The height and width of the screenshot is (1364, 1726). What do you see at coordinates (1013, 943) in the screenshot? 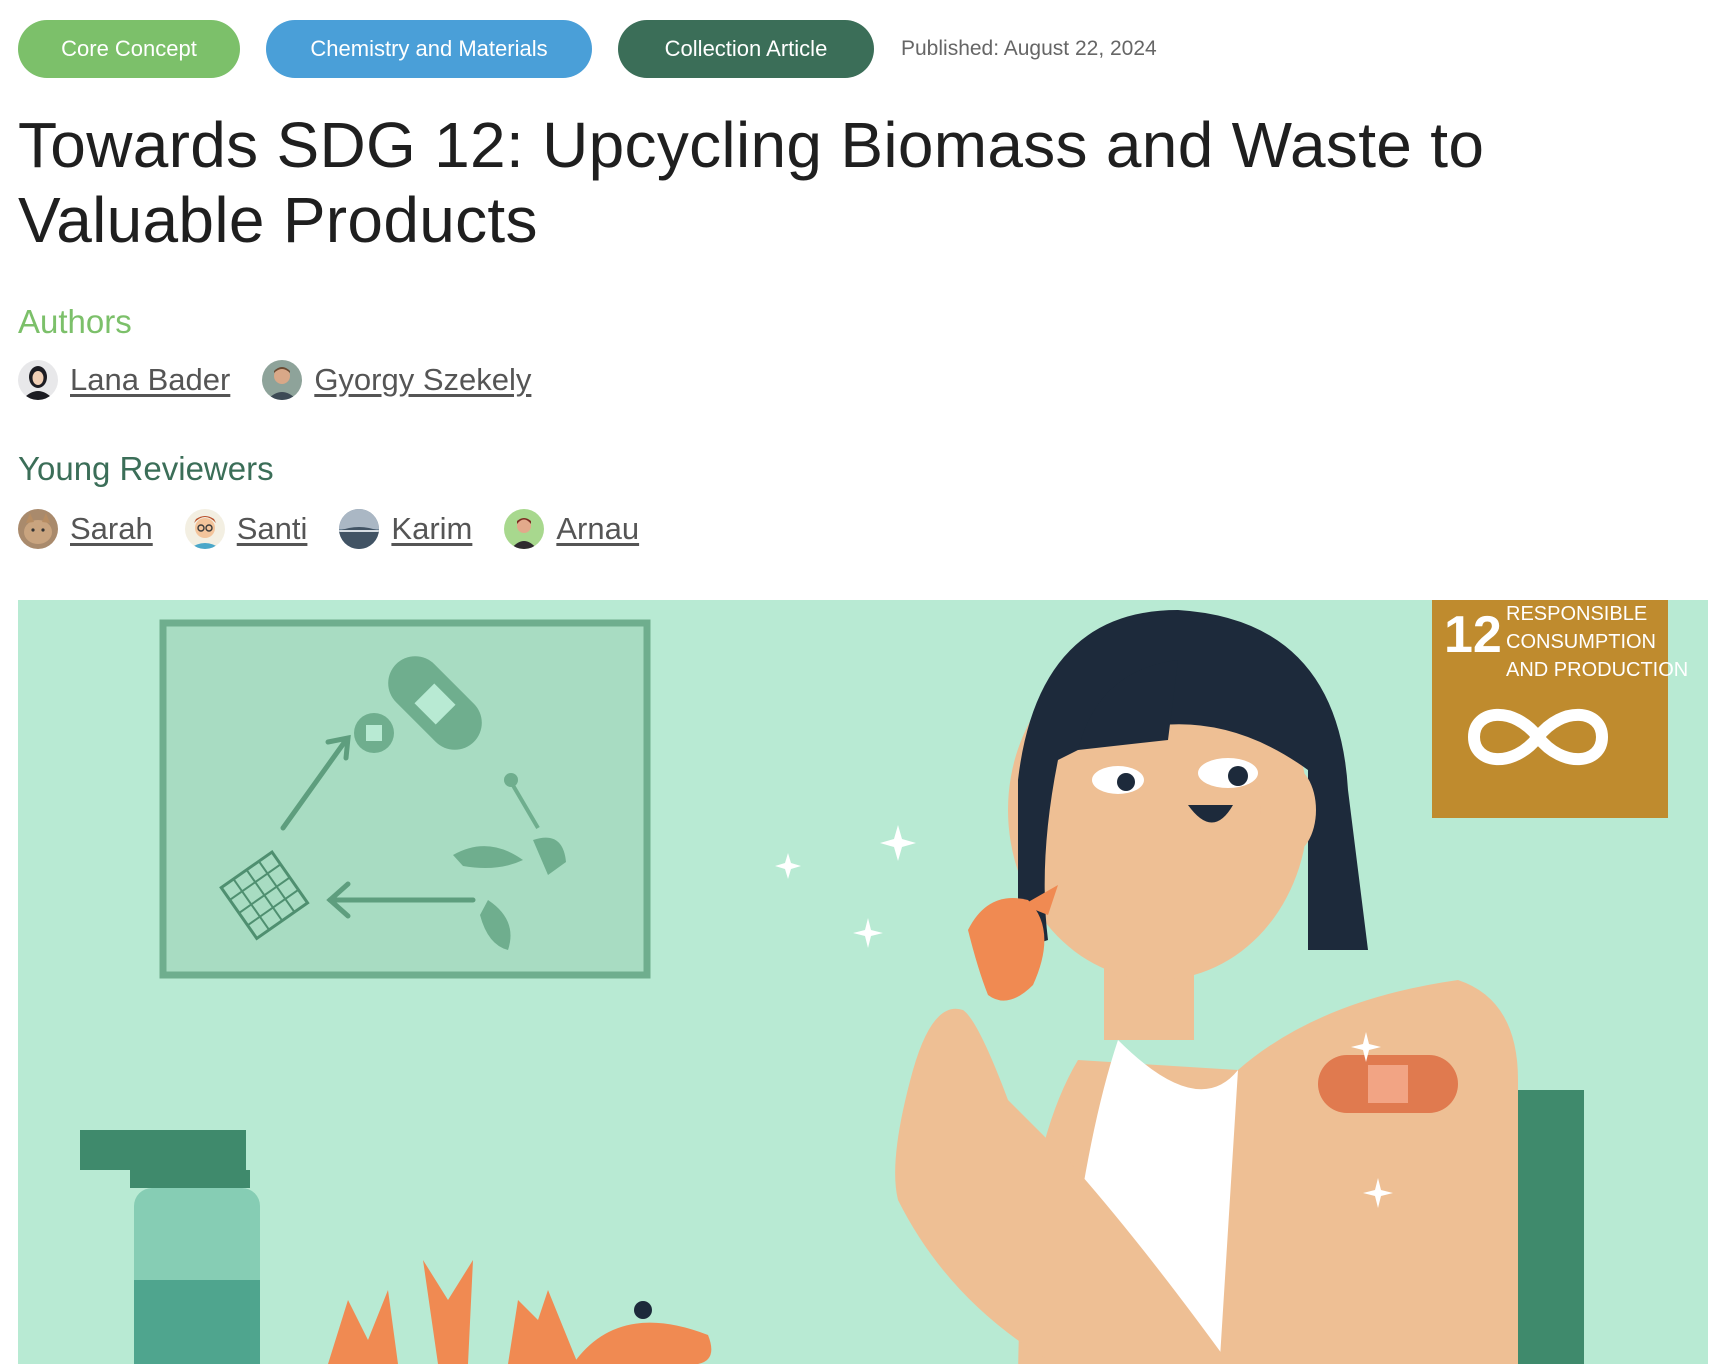
I see `shrimp-icon` at bounding box center [1013, 943].